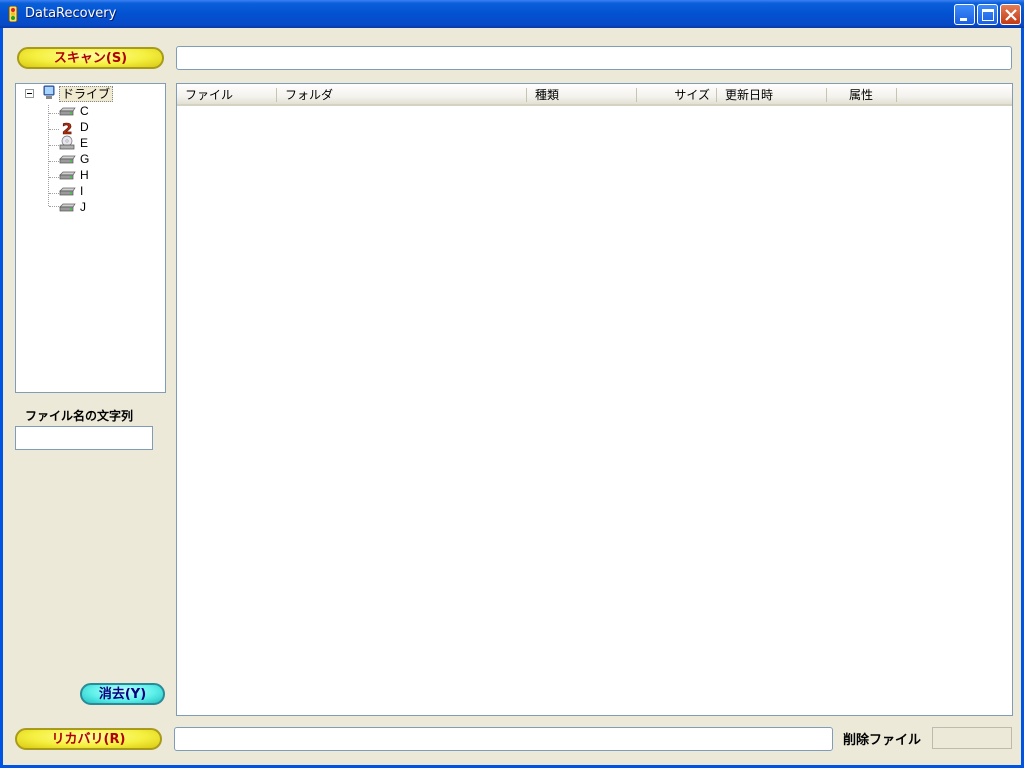  What do you see at coordinates (771, 94) in the screenshot?
I see `column-header-modified: 更新日時` at bounding box center [771, 94].